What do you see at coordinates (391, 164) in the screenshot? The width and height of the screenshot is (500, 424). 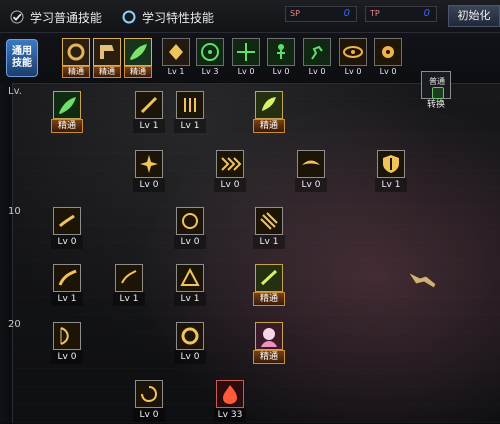 I see `shield-icon` at bounding box center [391, 164].